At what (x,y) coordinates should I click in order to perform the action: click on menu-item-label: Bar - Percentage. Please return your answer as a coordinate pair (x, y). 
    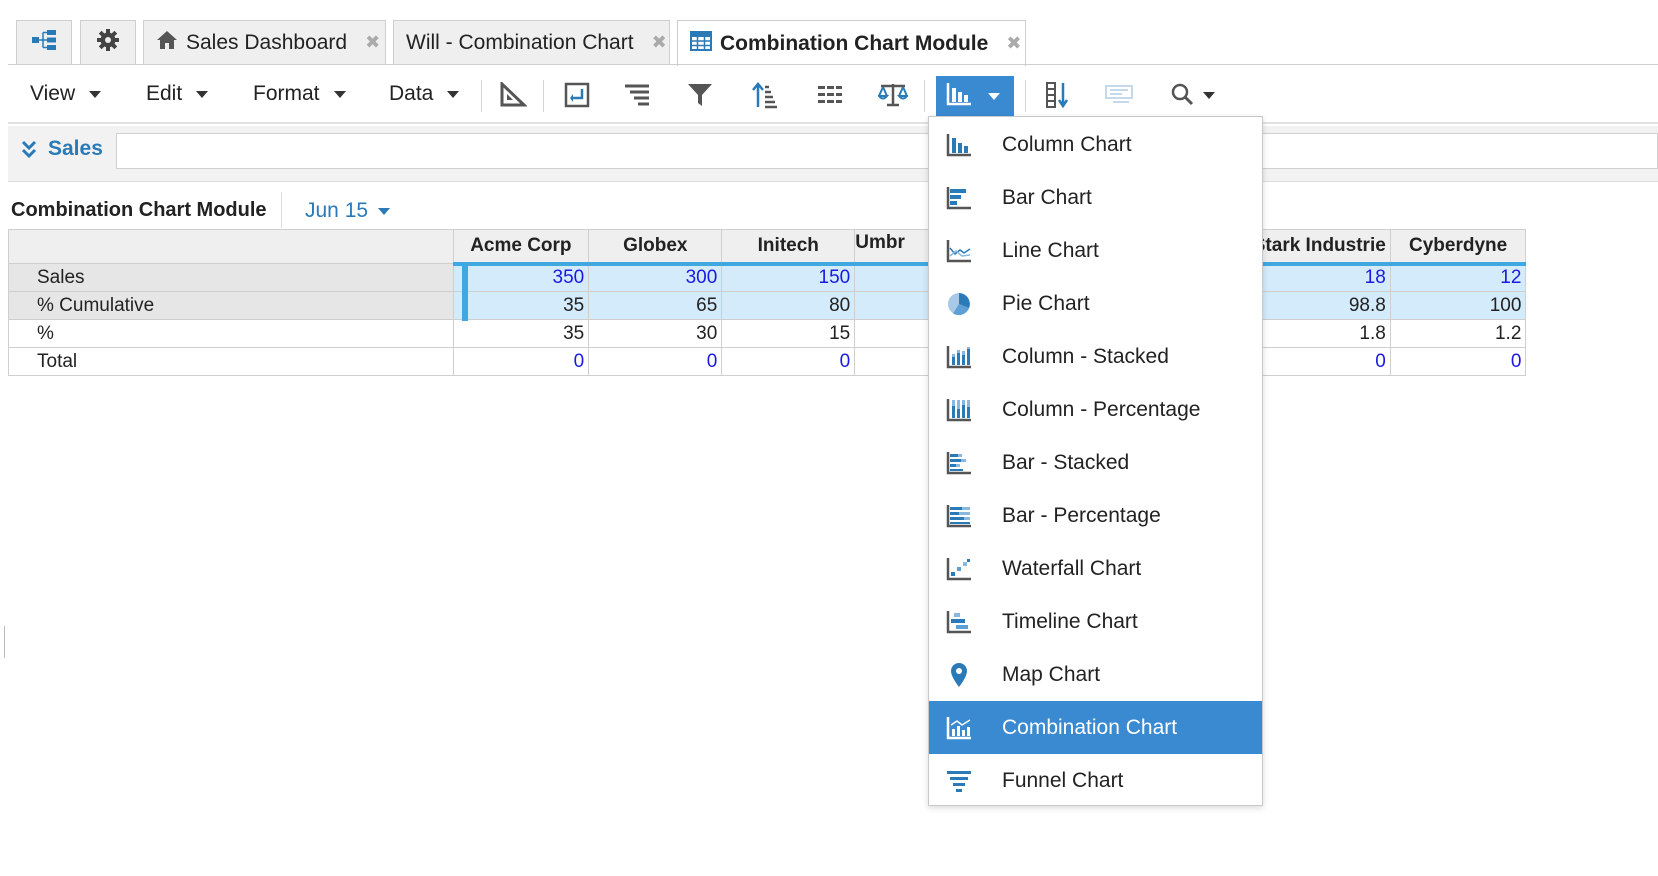
    Looking at the image, I should click on (1081, 515).